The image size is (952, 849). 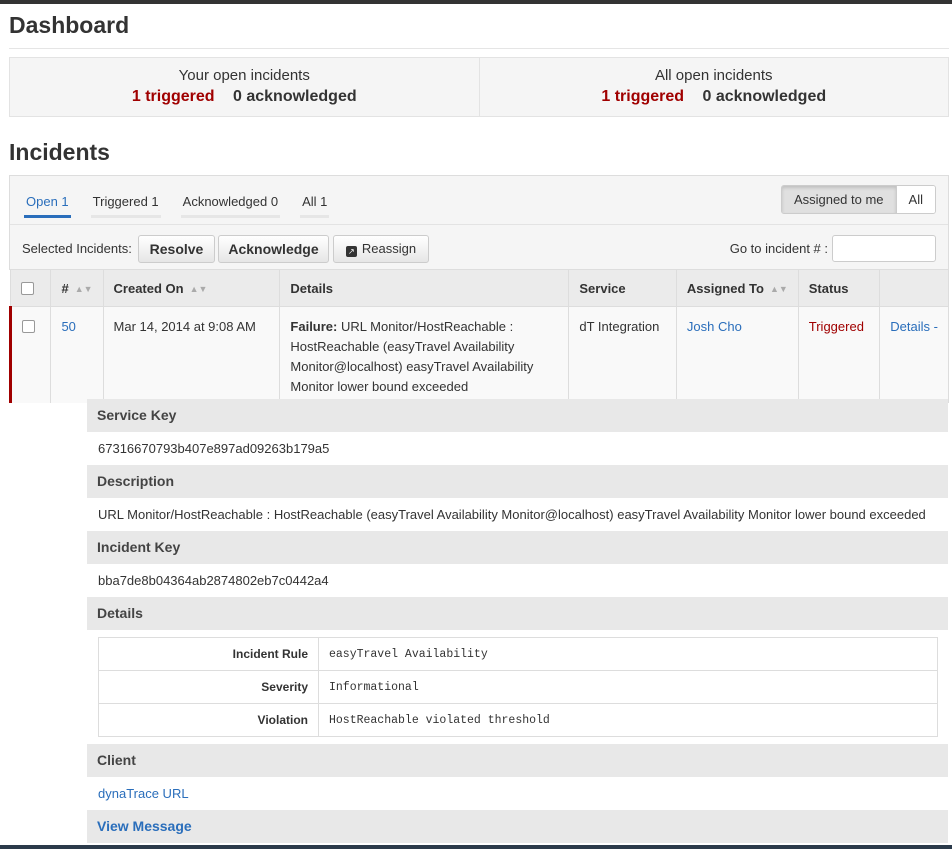 I want to click on incident-tabs: Open 1 Triggered 1 Acknowledged 0 All 1, so click(x=186, y=206).